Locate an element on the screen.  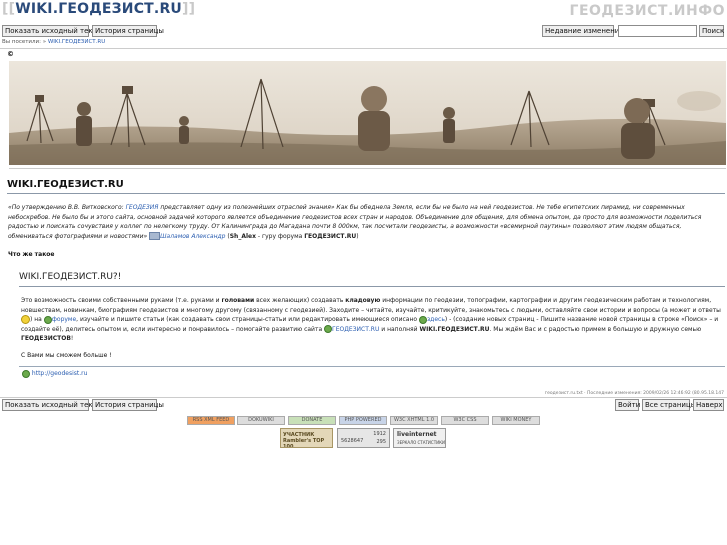
recent-changes-button: Недавние изменения is located at coordinates (583, 31).